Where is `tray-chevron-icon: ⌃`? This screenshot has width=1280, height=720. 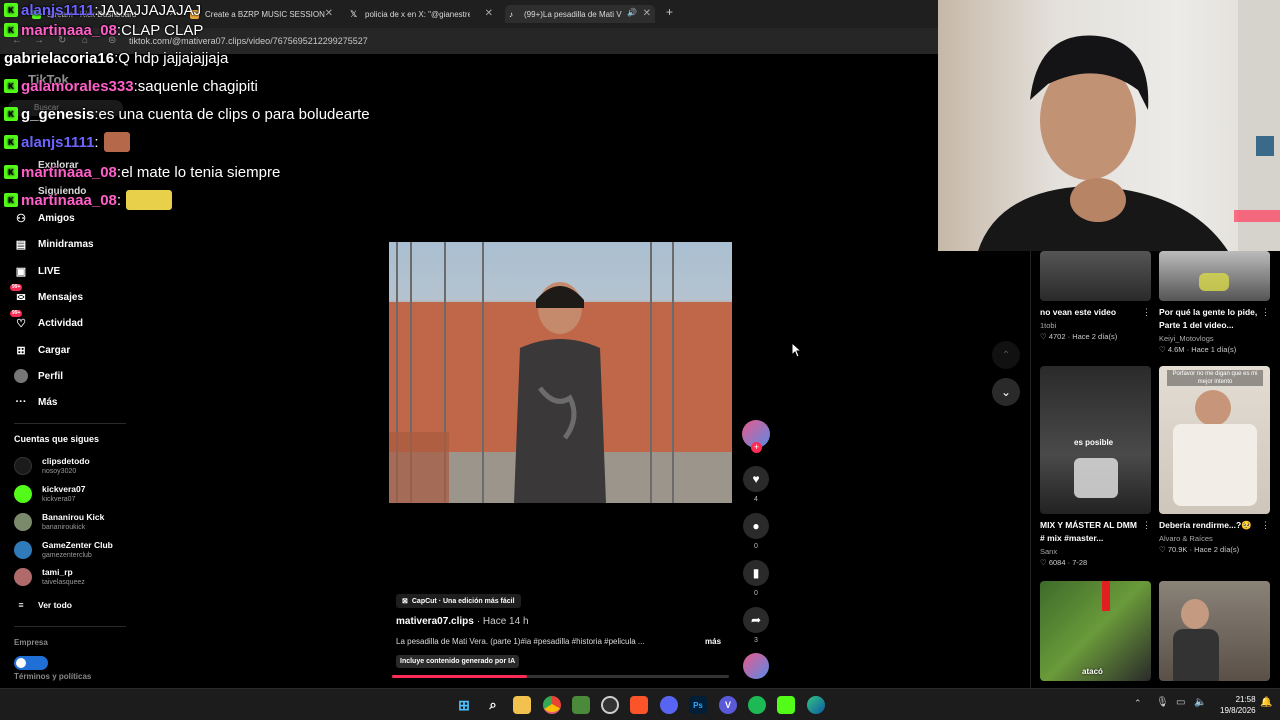
tray-chevron-icon: ⌃ is located at coordinates (1138, 703).